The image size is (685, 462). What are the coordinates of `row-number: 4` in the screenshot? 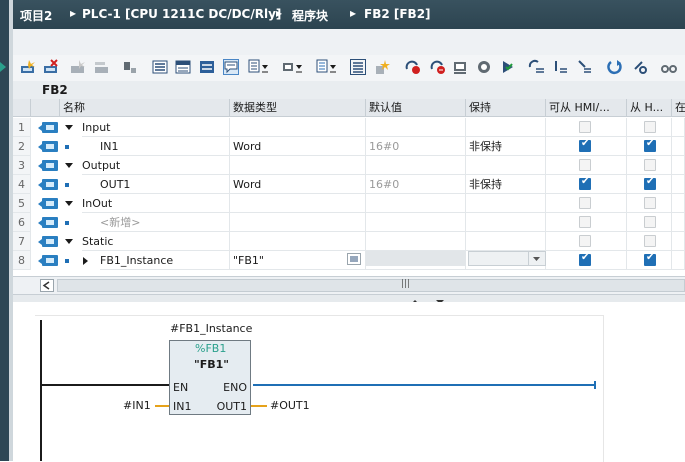 It's located at (22, 184).